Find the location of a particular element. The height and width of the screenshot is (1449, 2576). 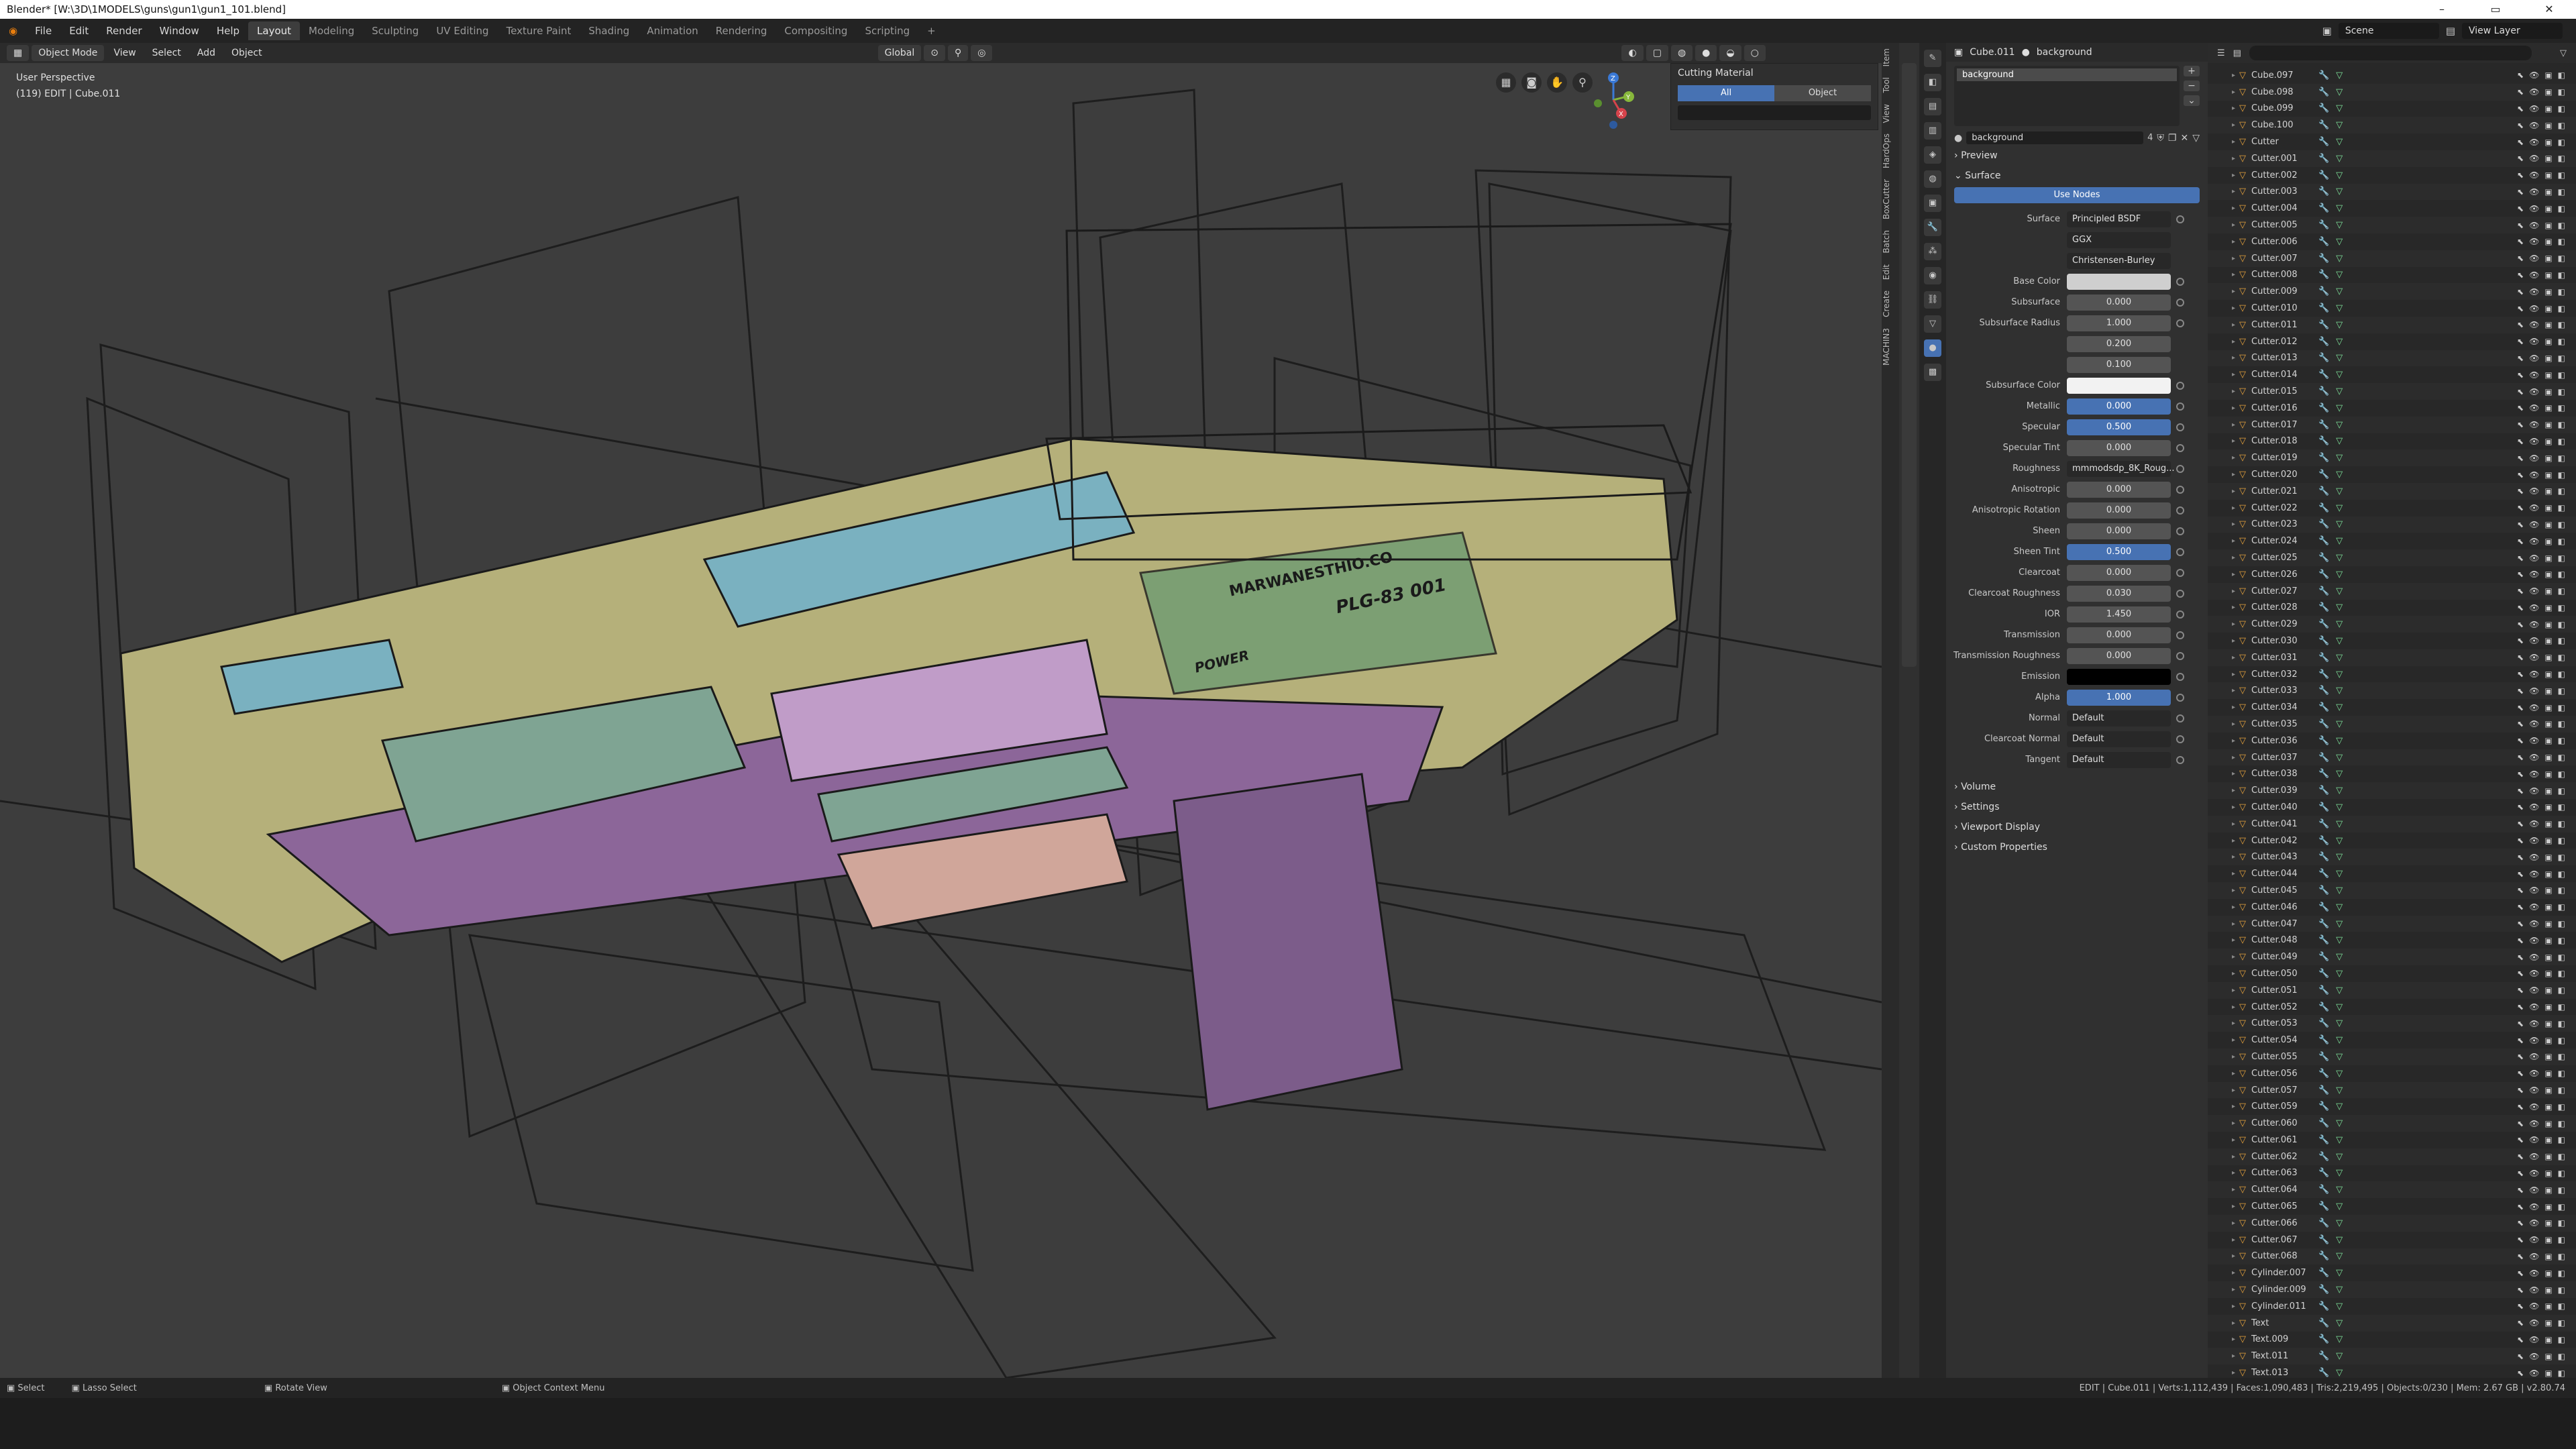

outliner-item: ▸ ▽ Cutter.052 🔧 ▽ ⬉👁▣◧ is located at coordinates (2392, 1007).